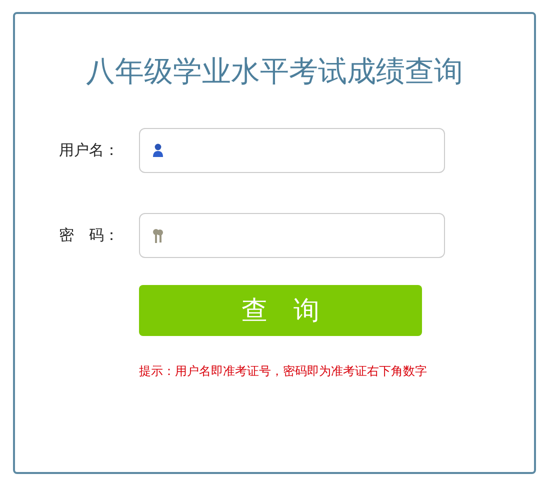 The height and width of the screenshot is (485, 549). I want to click on page-title: 八年级学业水平考试成绩查询, so click(274, 71).